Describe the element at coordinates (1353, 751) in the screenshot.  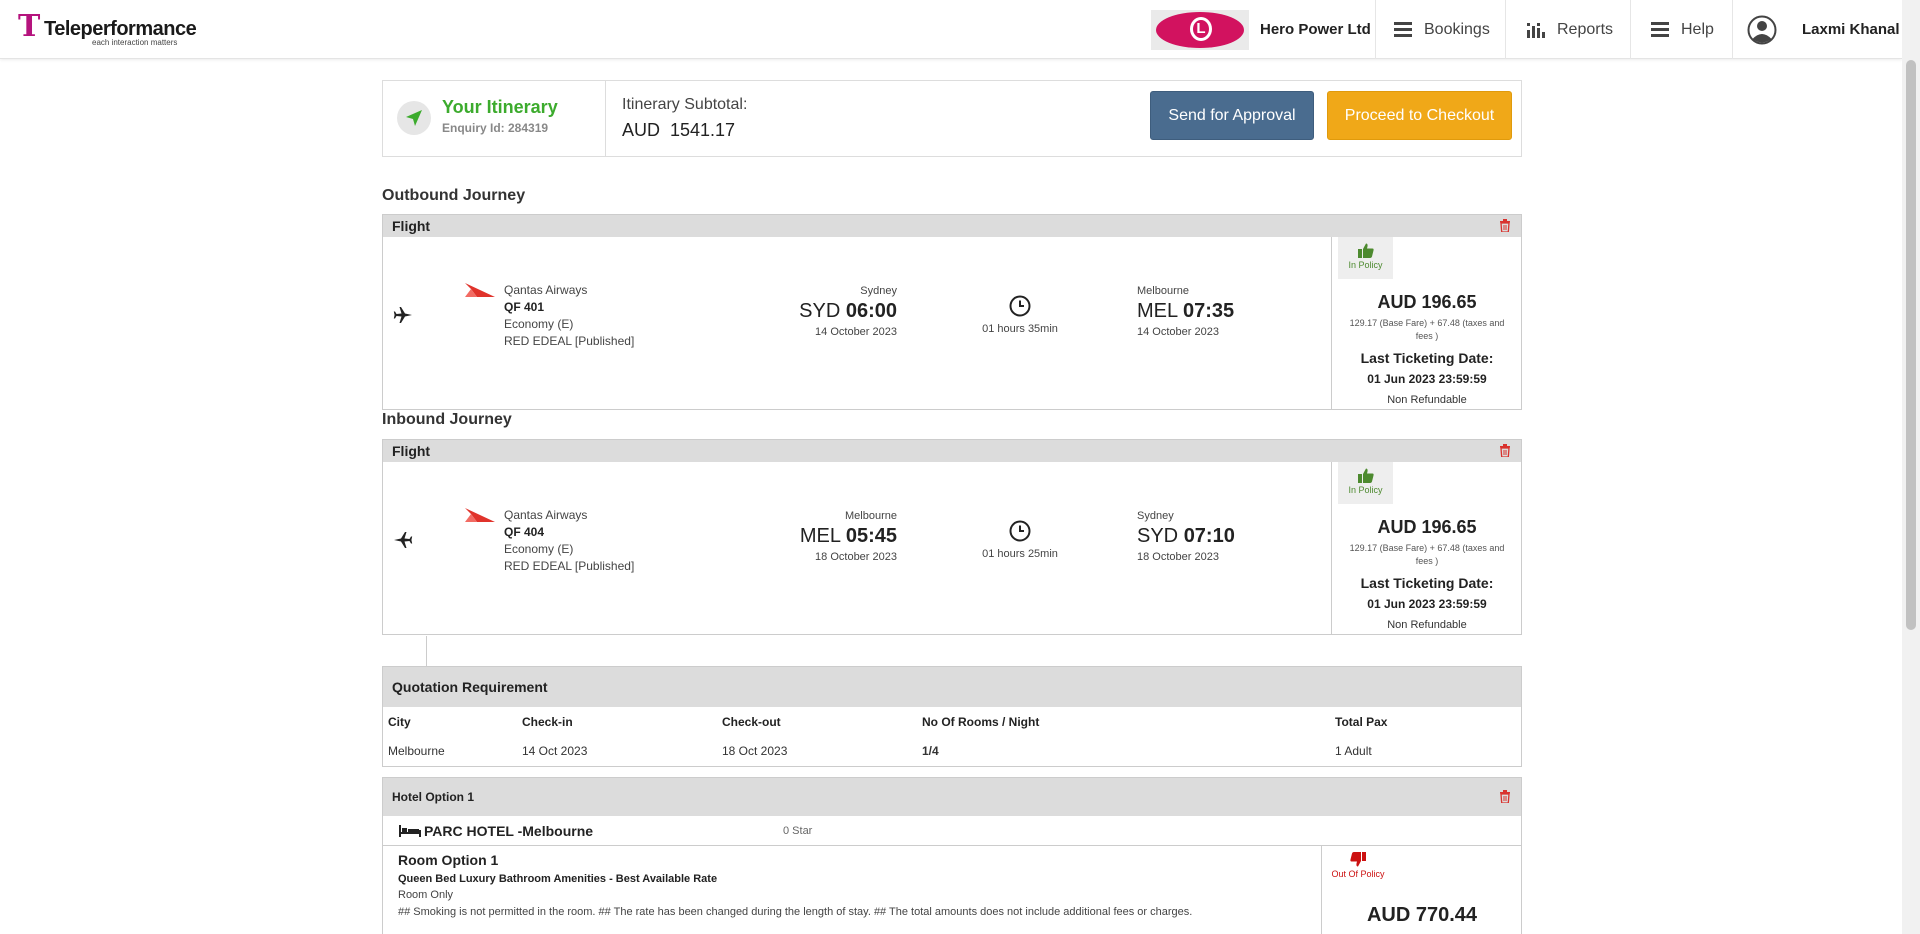
I see `quote-value-pax: 1 Adult` at that location.